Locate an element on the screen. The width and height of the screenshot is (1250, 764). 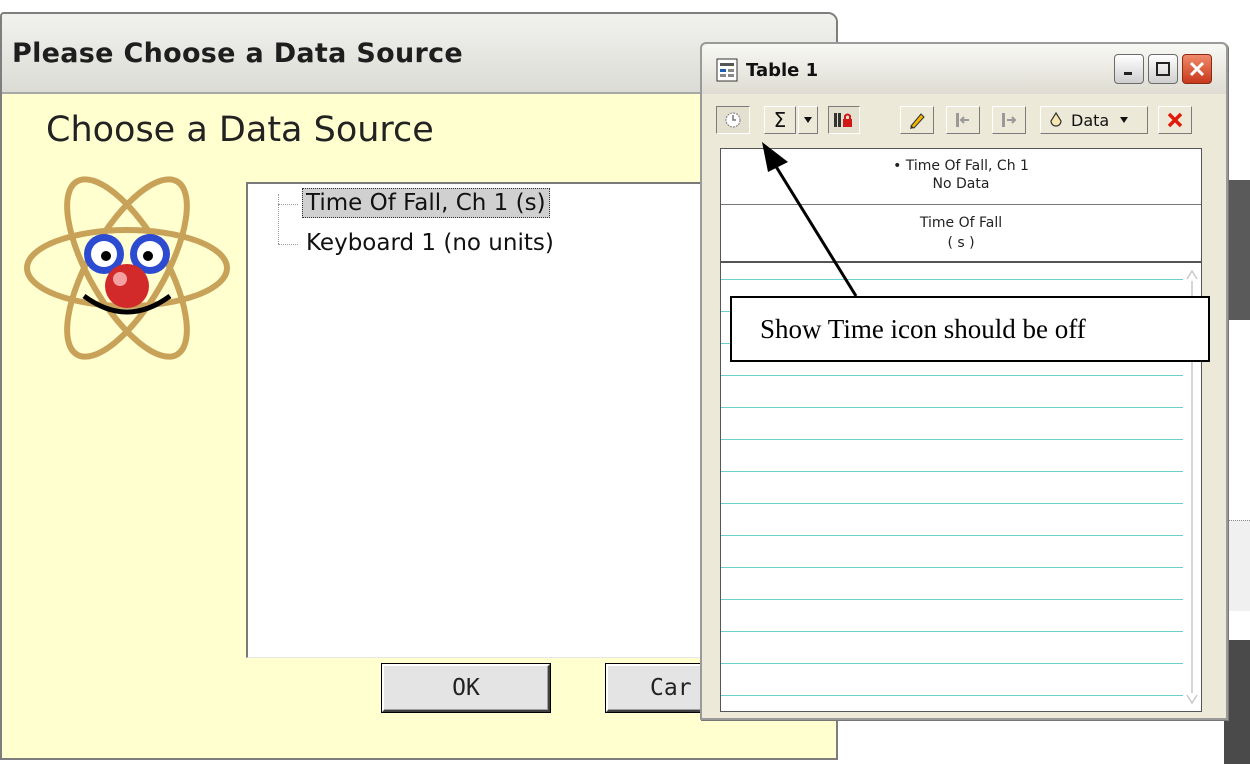
insert-right-button is located at coordinates (1009, 120).